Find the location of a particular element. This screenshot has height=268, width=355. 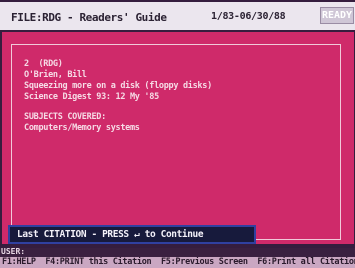

file-title: FILE:RDG - Readers' Guide is located at coordinates (89, 17).